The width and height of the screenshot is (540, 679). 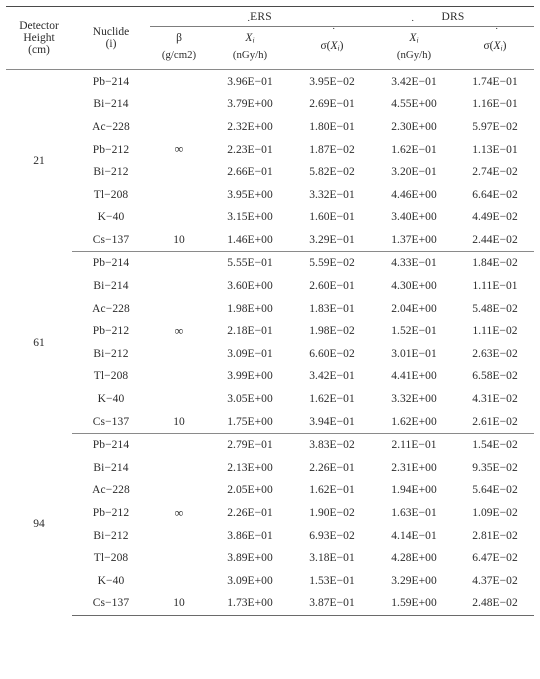 What do you see at coordinates (495, 286) in the screenshot?
I see `drs-sigma-value: 1.11E−01` at bounding box center [495, 286].